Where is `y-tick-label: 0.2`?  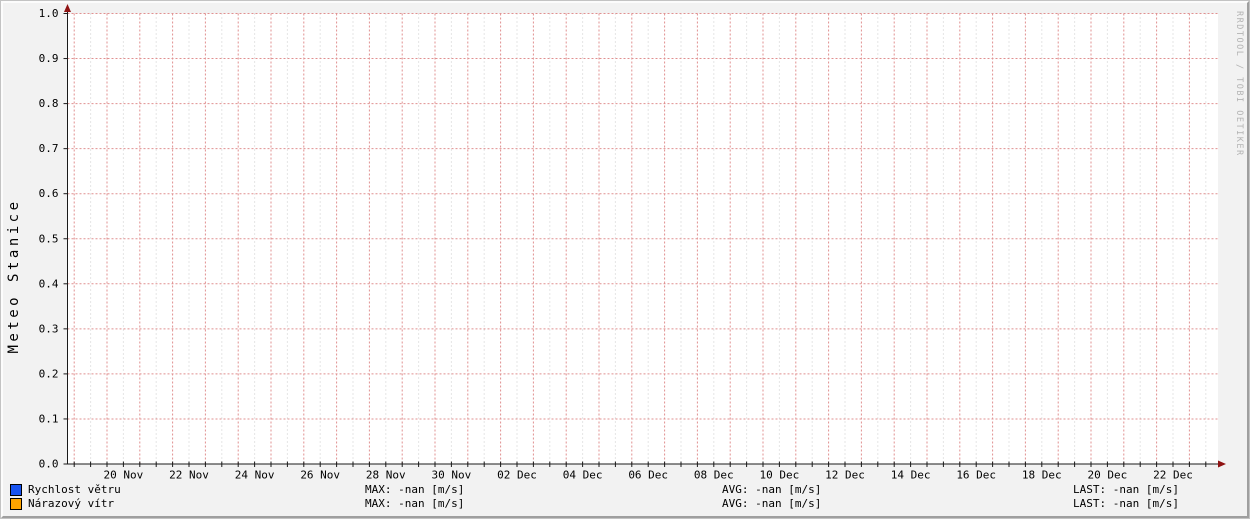
y-tick-label: 0.2 is located at coordinates (49, 373).